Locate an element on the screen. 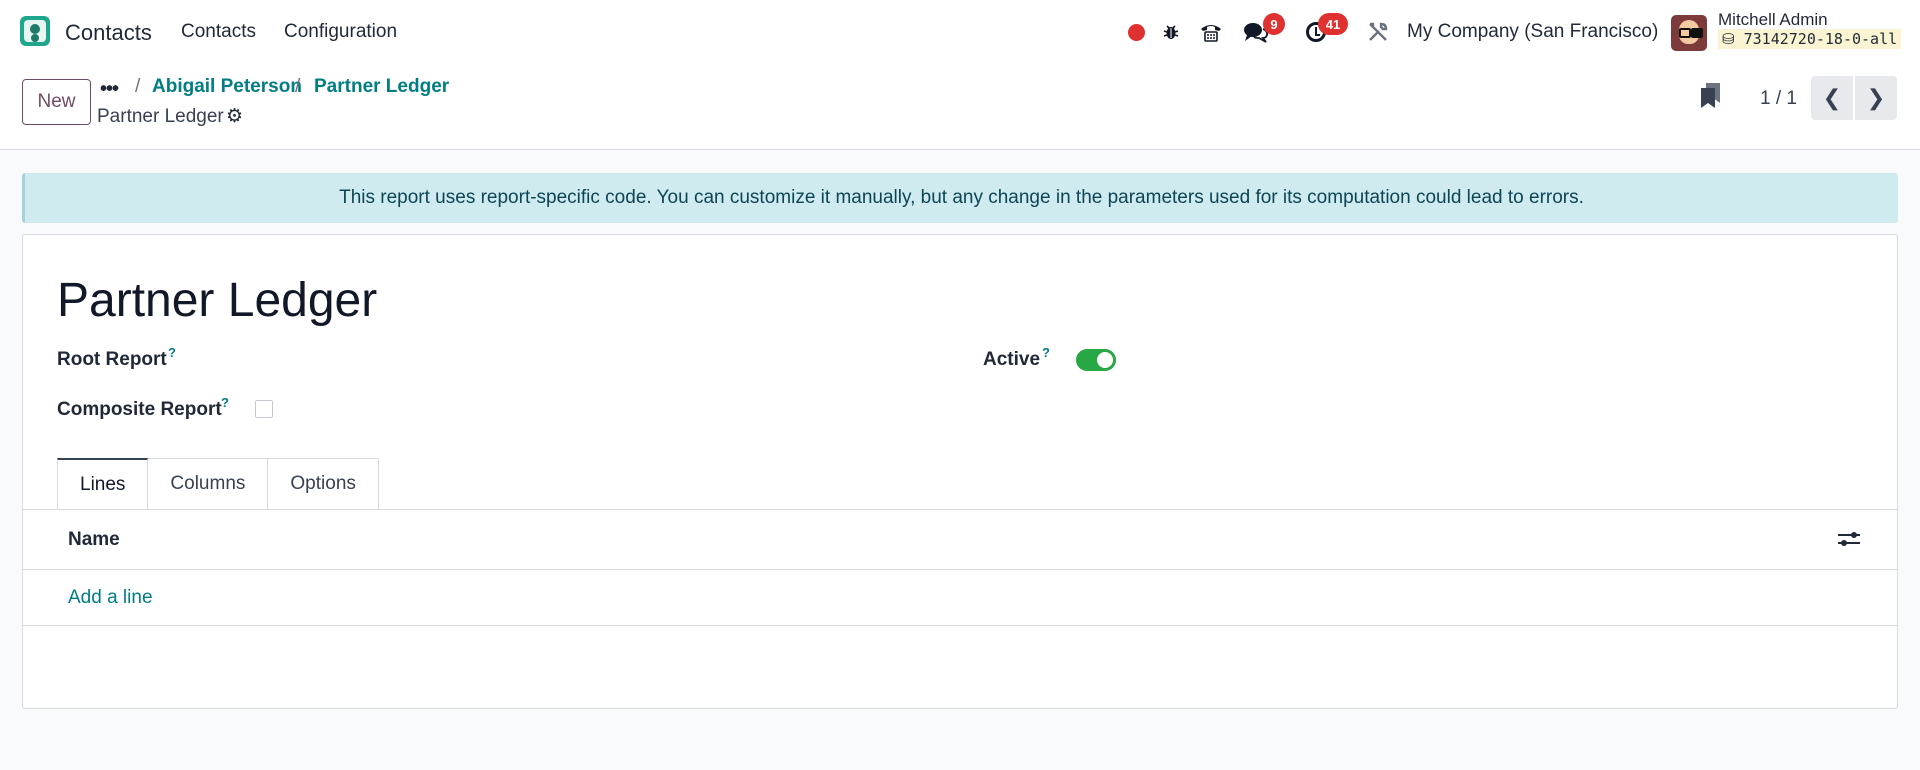 The image size is (1920, 770). database-icon: ⛁ is located at coordinates (1728, 39).